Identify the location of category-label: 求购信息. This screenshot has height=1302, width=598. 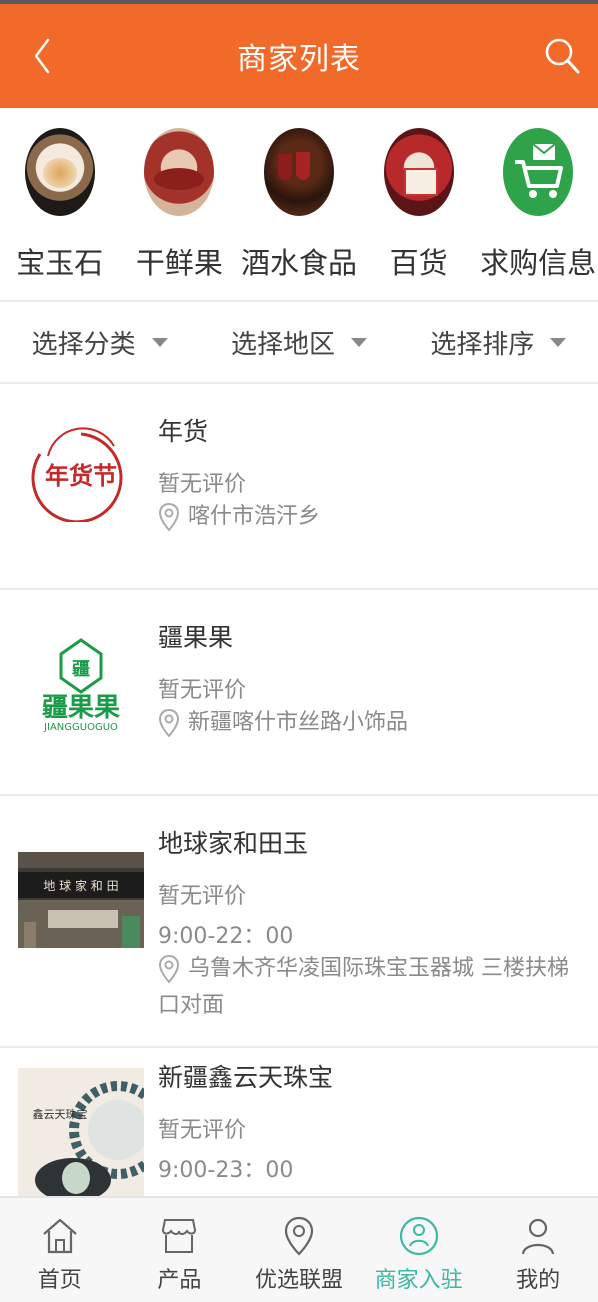
(538, 263).